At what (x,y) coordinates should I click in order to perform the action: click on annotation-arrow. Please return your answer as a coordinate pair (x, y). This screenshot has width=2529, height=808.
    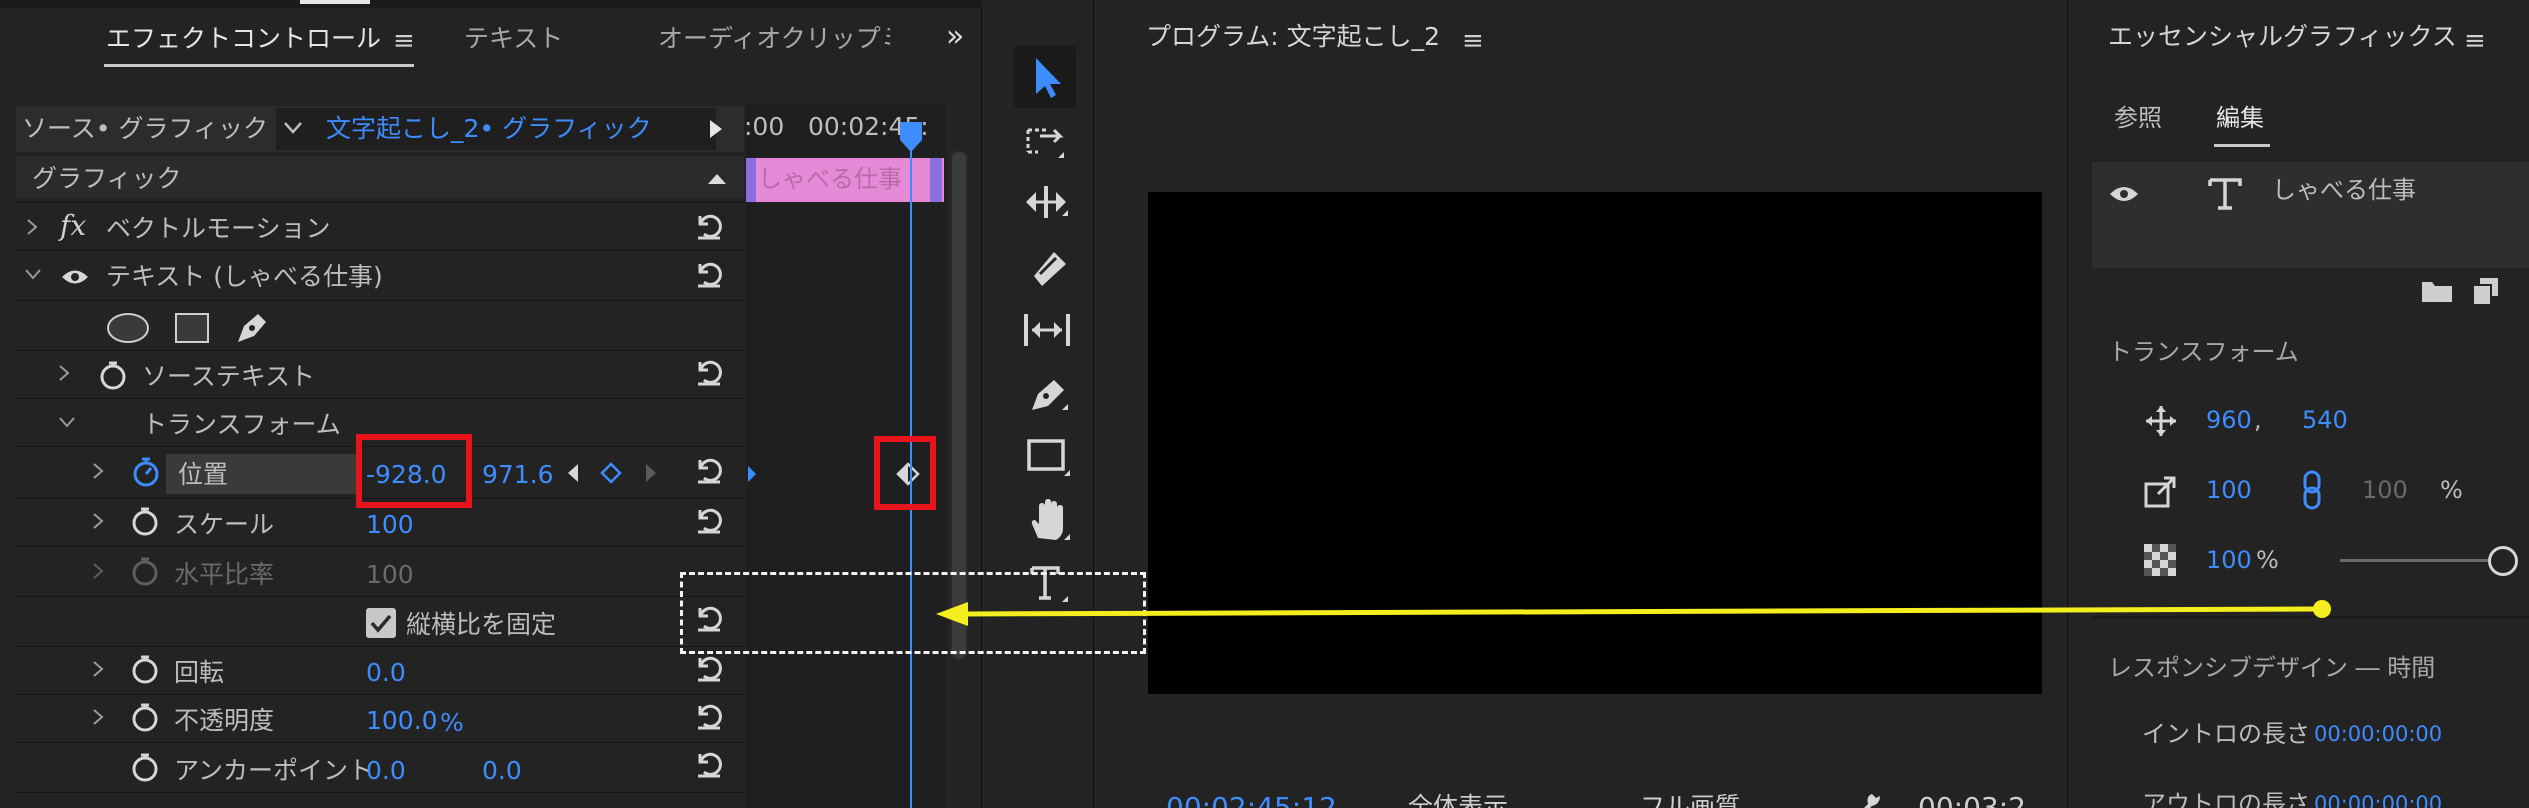
    Looking at the image, I should click on (1633, 613).